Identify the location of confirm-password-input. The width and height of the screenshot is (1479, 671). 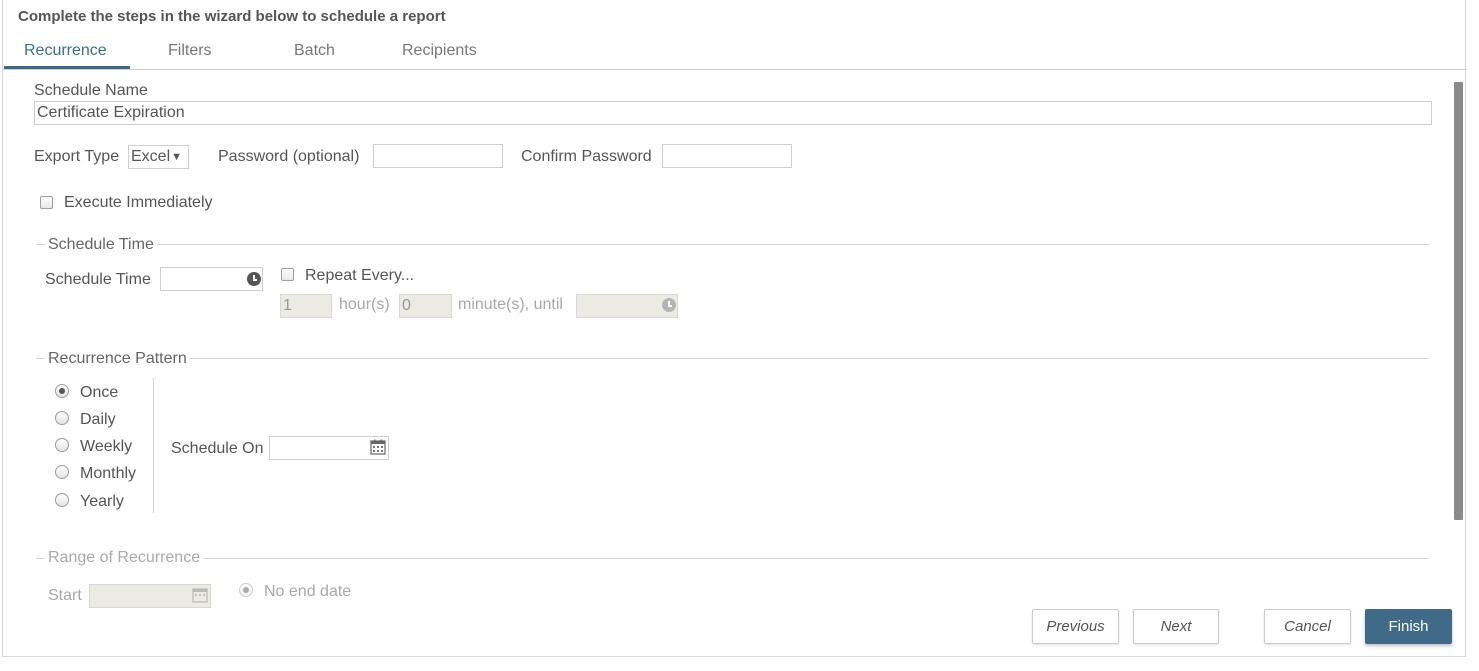
(727, 156).